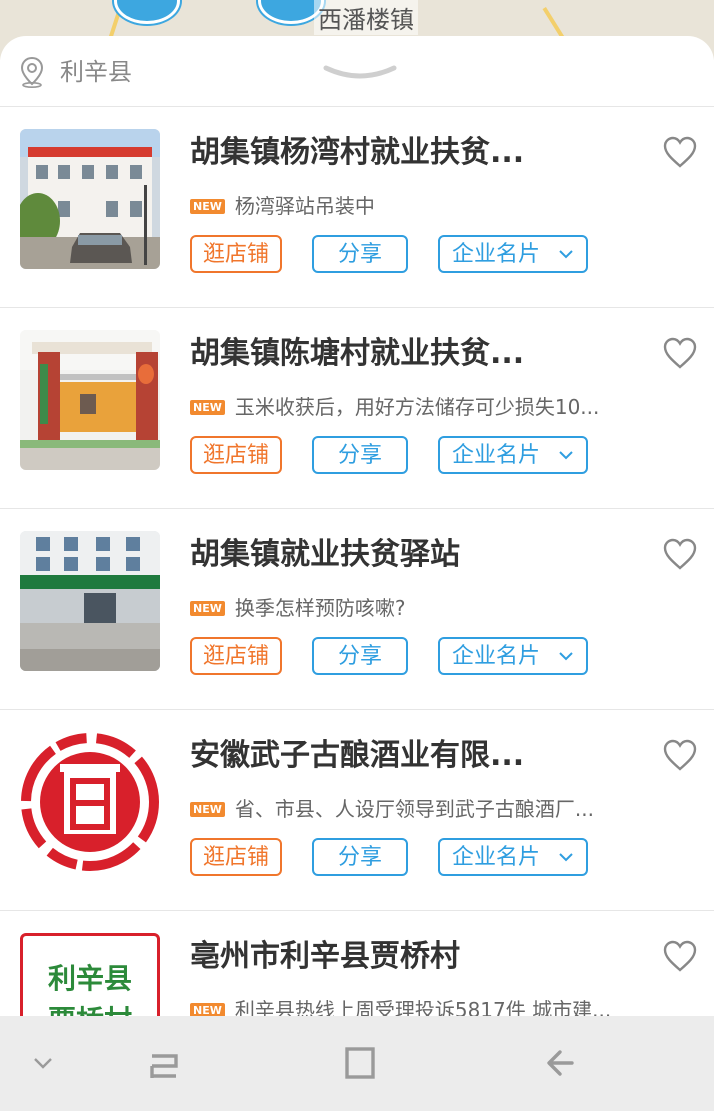  I want to click on wine-seal-logo, so click(90, 802).